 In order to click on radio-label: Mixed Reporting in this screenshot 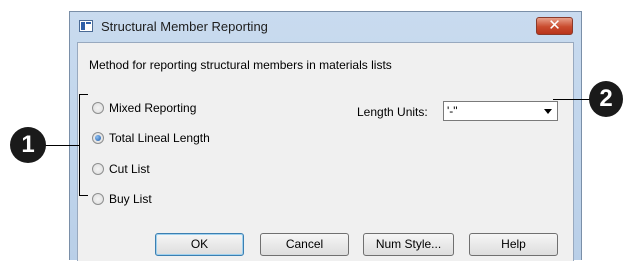, I will do `click(153, 108)`.